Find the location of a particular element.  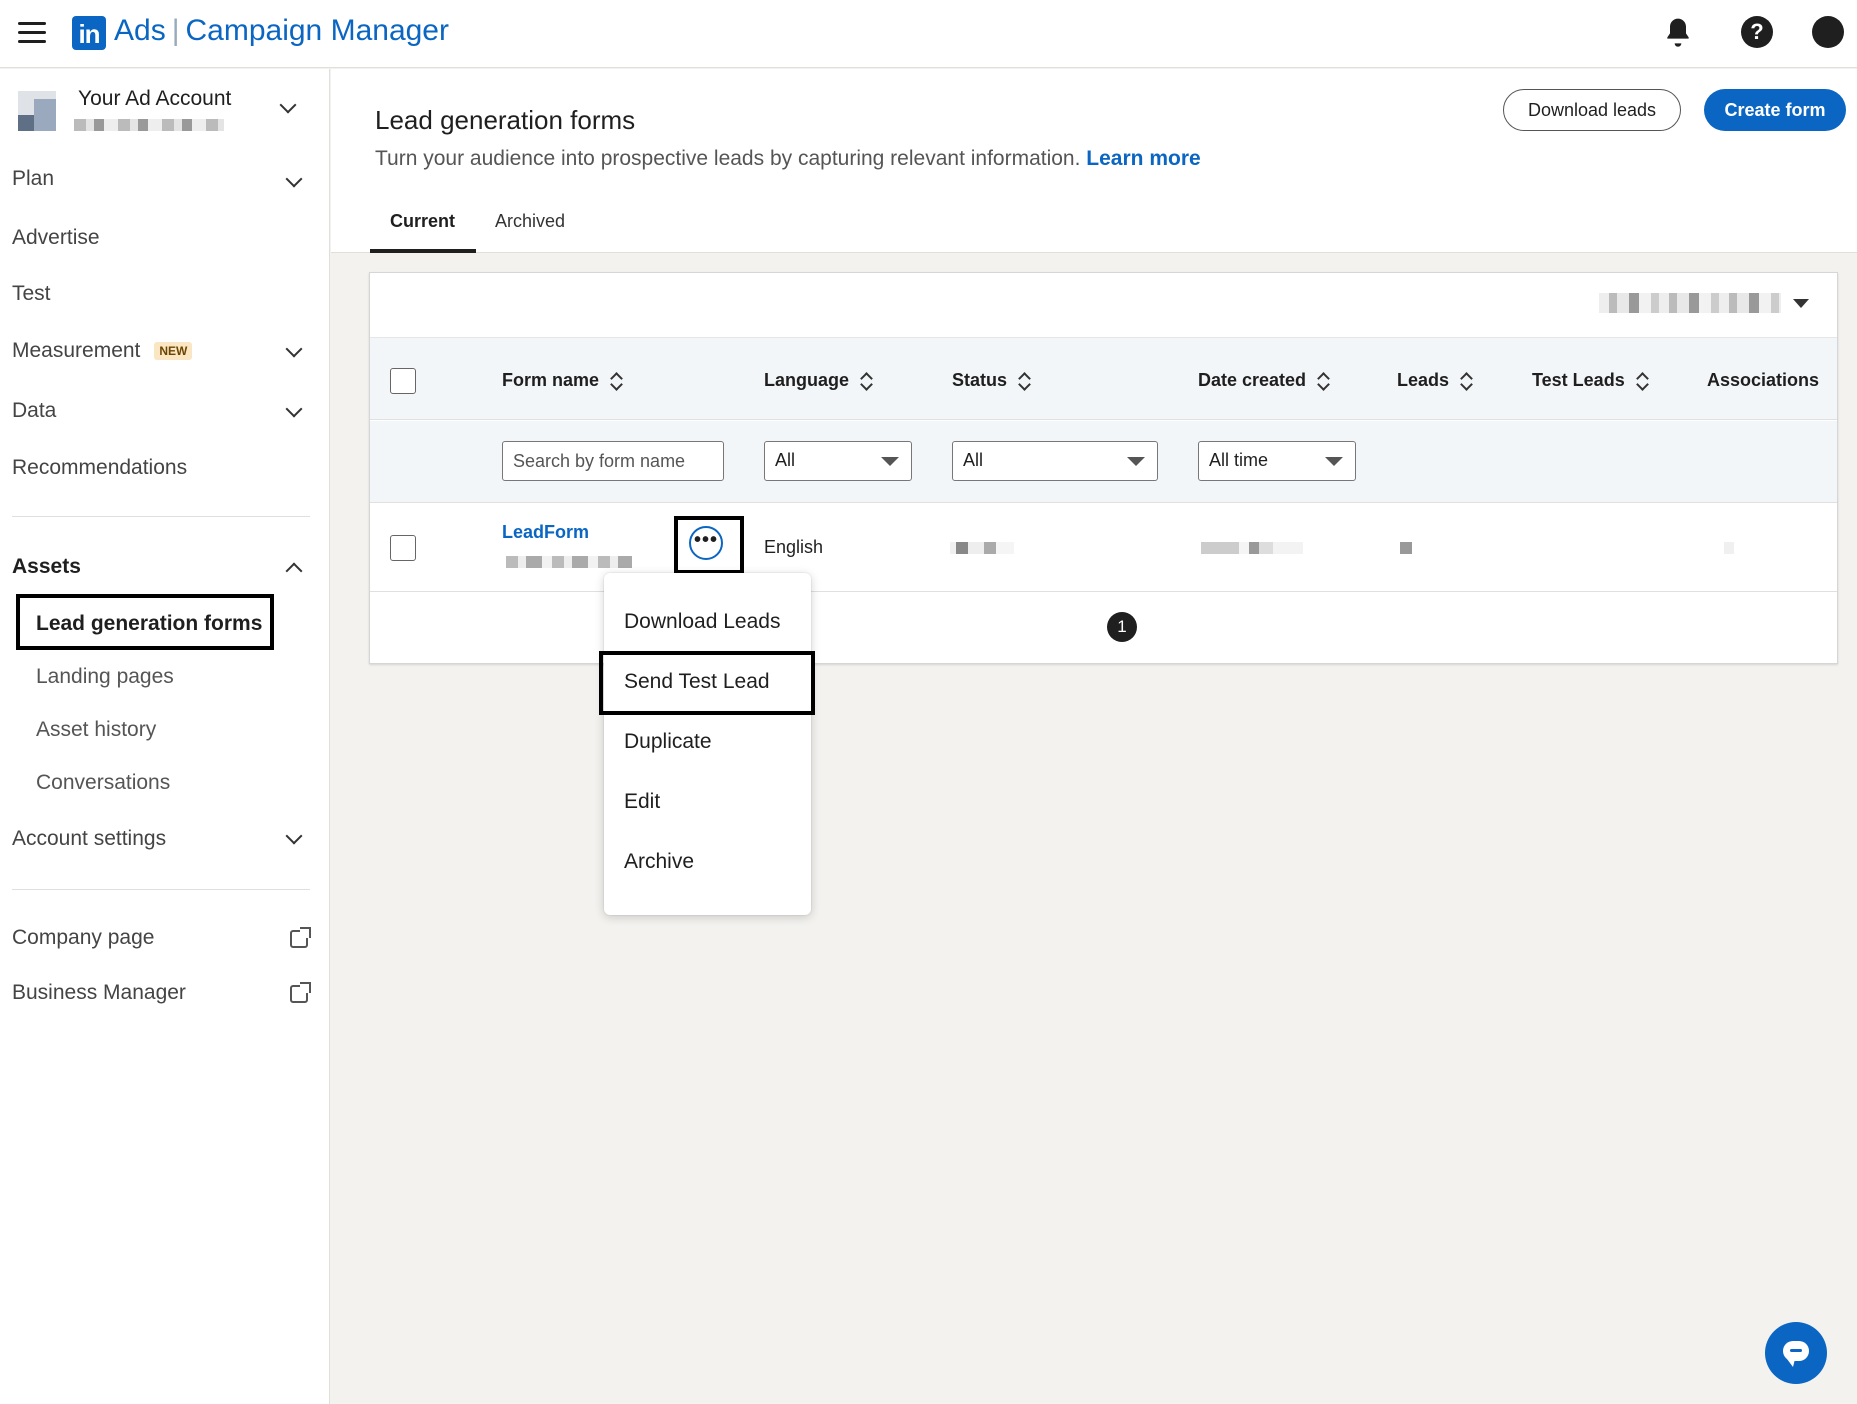

date-filter-select: All time is located at coordinates (1277, 461).